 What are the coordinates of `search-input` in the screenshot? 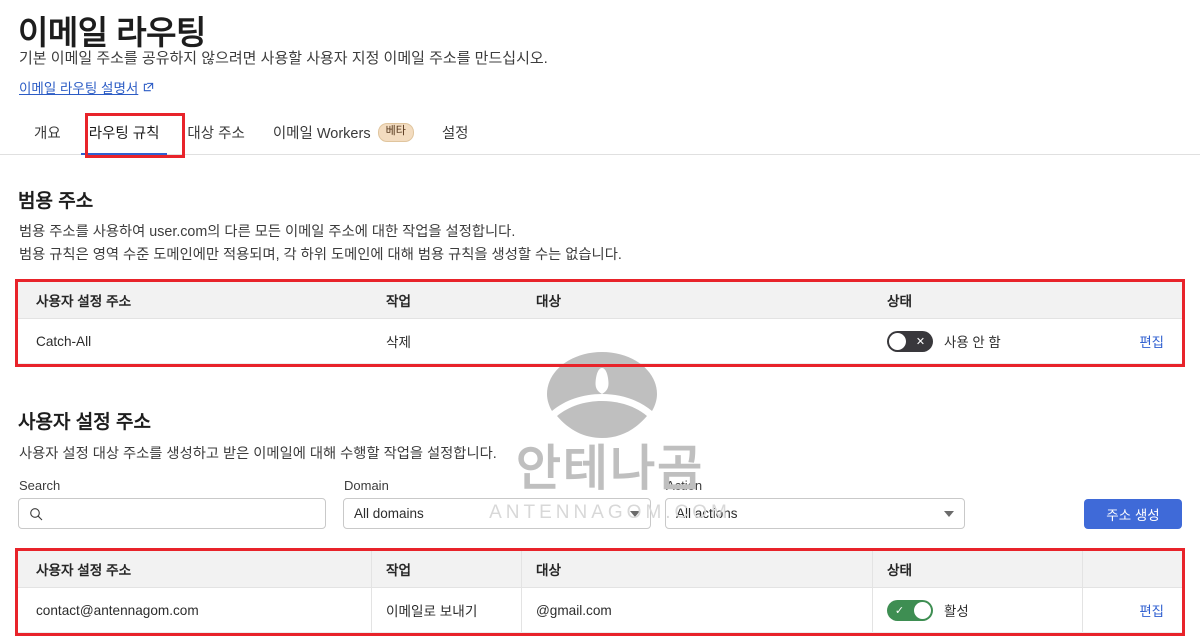 It's located at (172, 513).